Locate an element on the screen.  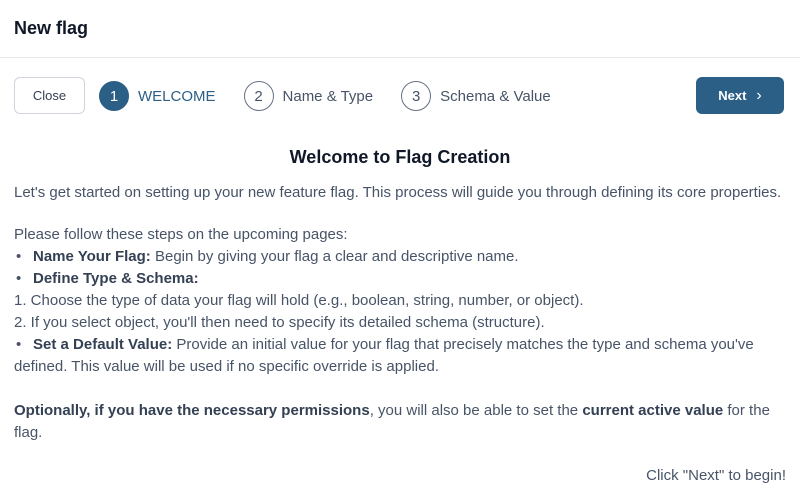
step-welcome: 1 WELCOME is located at coordinates (157, 96).